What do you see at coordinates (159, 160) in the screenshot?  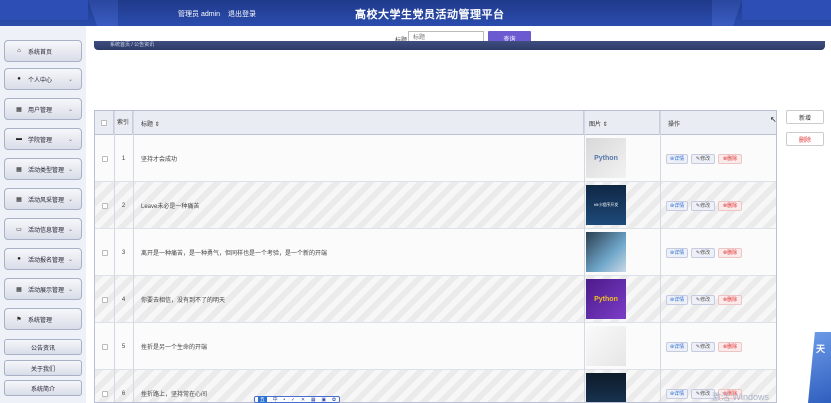 I see `row-title: 坚持才会成功` at bounding box center [159, 160].